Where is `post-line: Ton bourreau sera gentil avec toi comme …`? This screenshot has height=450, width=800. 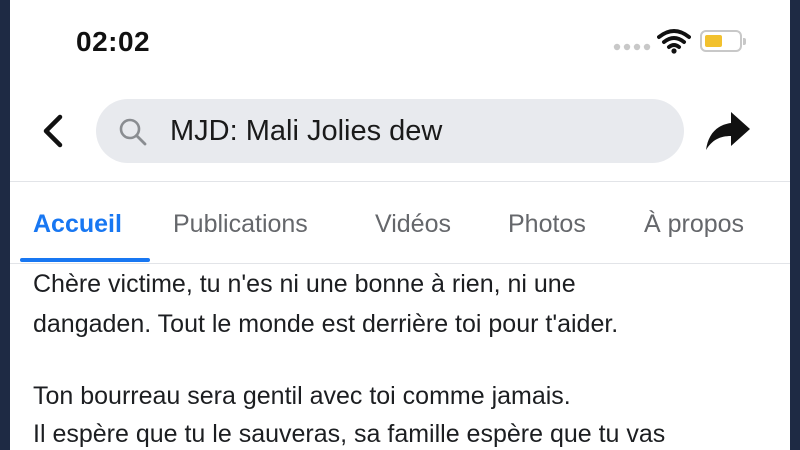 post-line: Ton bourreau sera gentil avec toi comme … is located at coordinates (302, 396).